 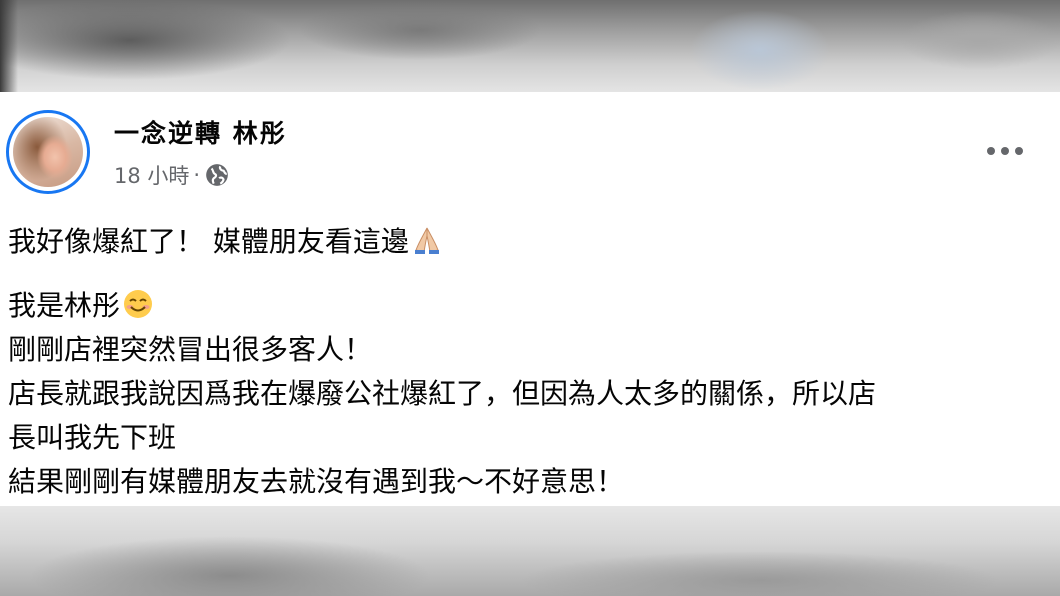 I want to click on author-name: 一念逆轉 林彤, so click(x=200, y=132).